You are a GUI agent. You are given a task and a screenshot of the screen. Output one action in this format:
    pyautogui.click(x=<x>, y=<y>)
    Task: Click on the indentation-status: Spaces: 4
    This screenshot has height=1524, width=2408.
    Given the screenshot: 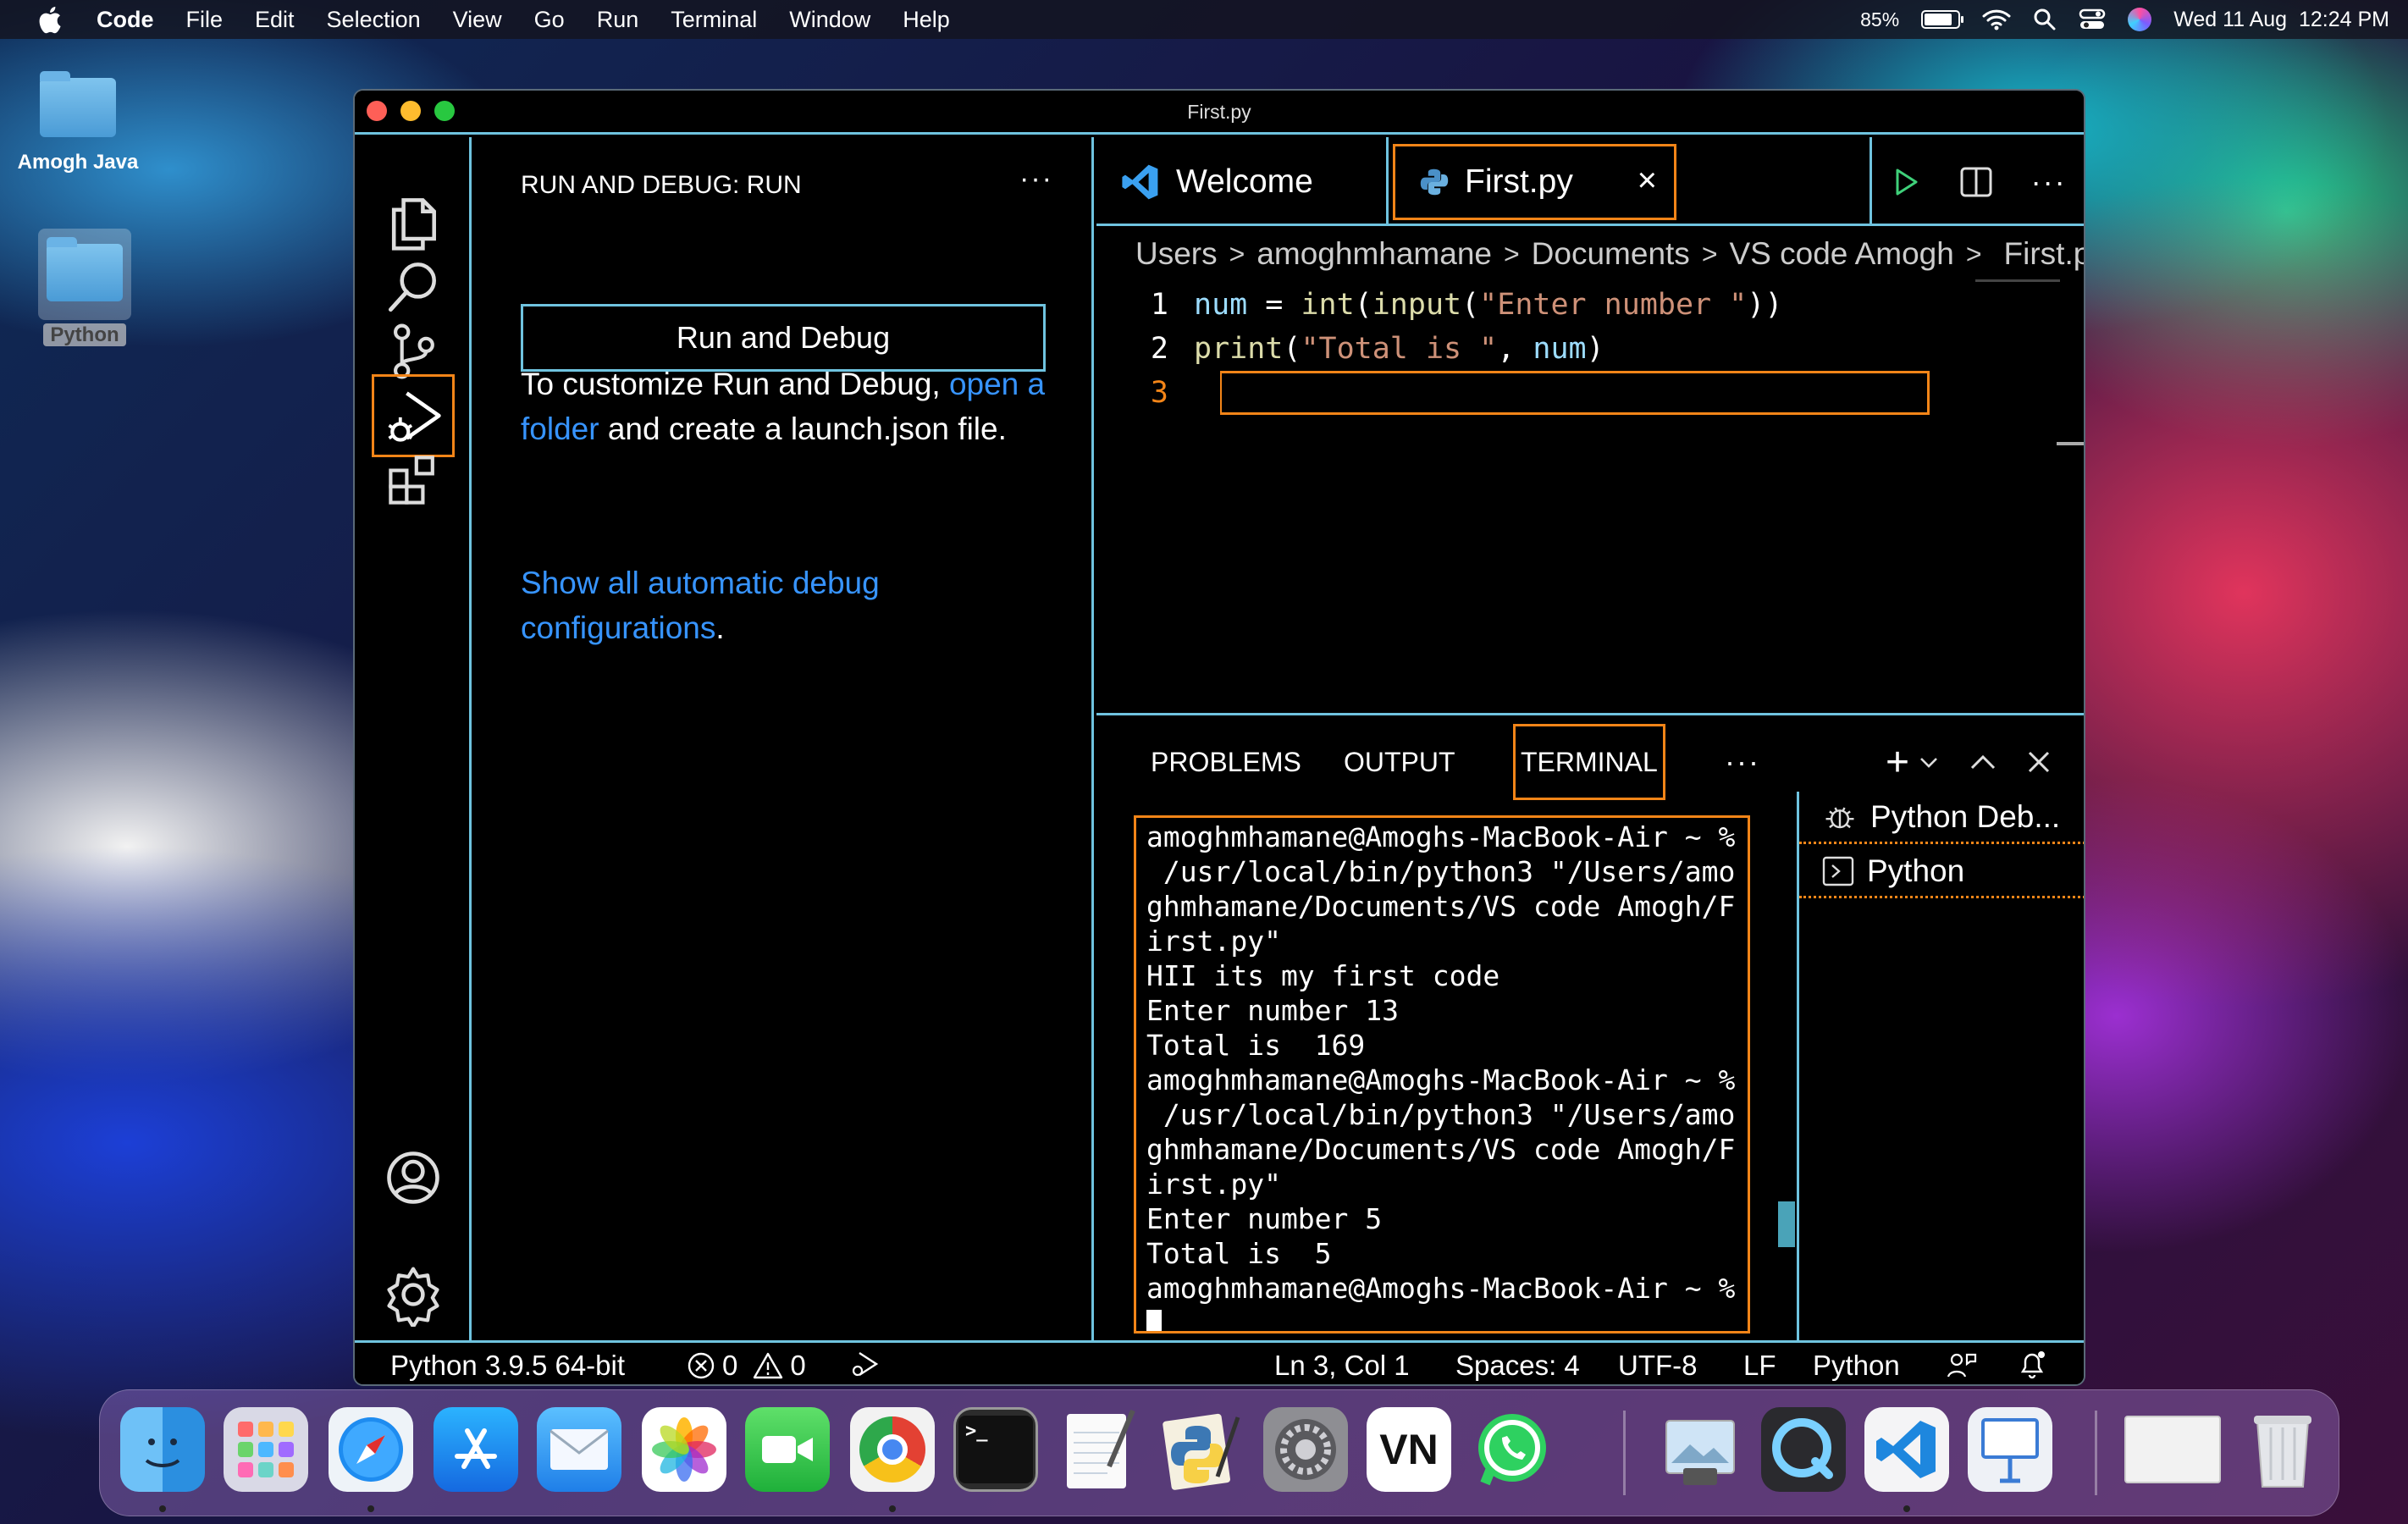 What is the action you would take?
    pyautogui.click(x=1517, y=1366)
    